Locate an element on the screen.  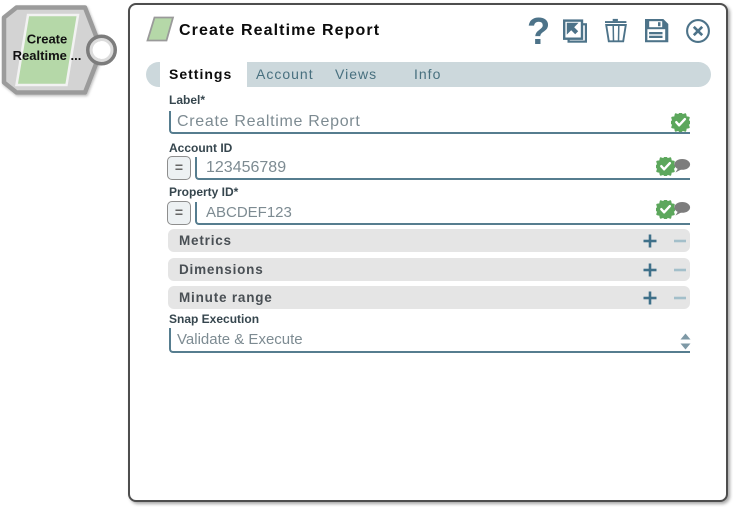
svg-text: Create is located at coordinates (47, 39).